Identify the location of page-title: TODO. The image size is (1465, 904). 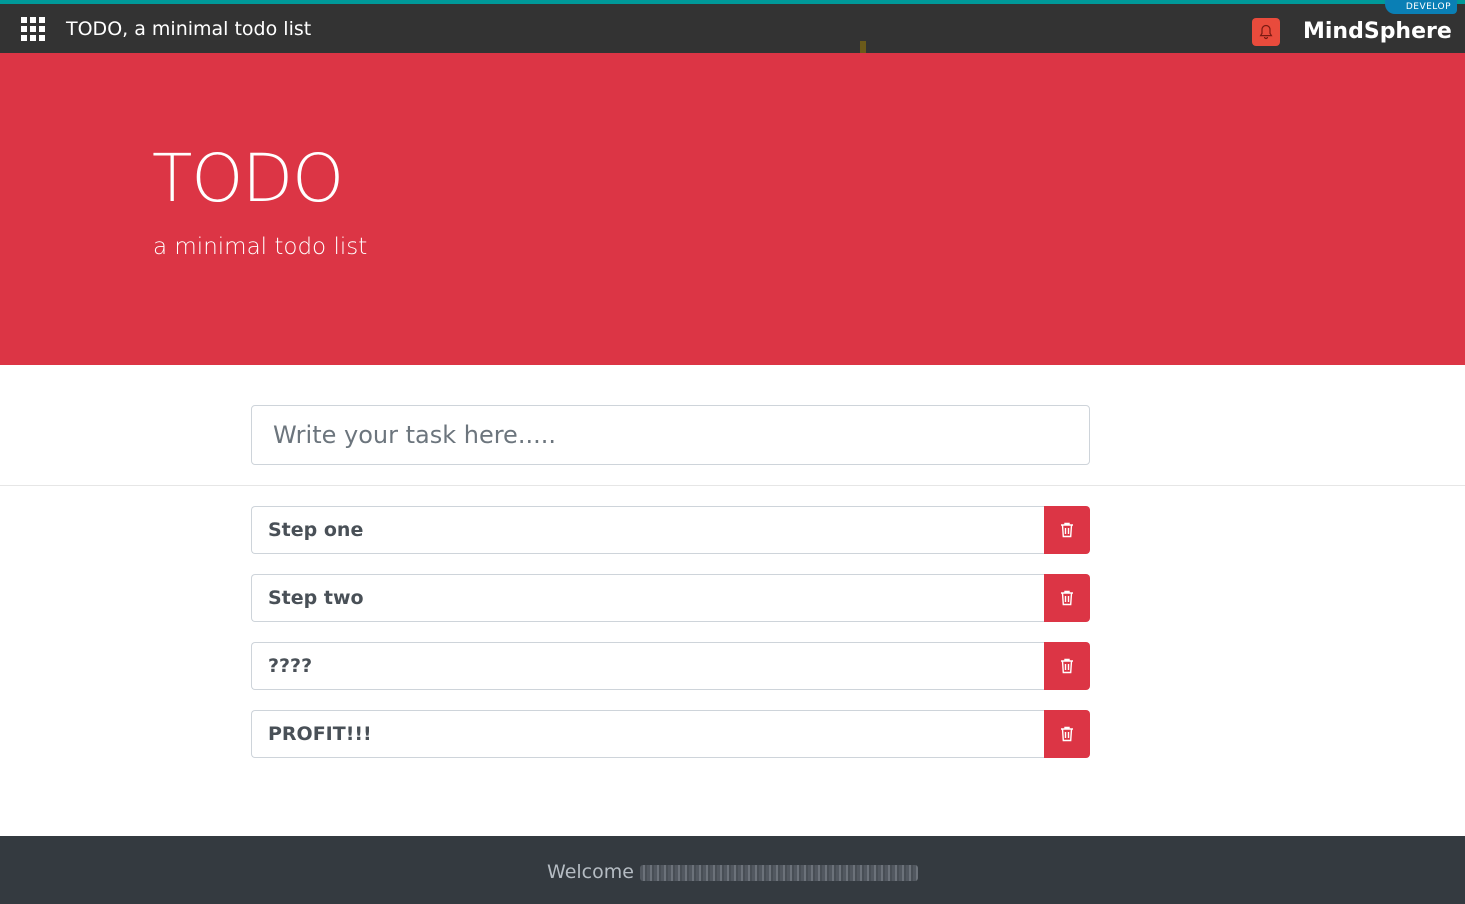
(248, 178).